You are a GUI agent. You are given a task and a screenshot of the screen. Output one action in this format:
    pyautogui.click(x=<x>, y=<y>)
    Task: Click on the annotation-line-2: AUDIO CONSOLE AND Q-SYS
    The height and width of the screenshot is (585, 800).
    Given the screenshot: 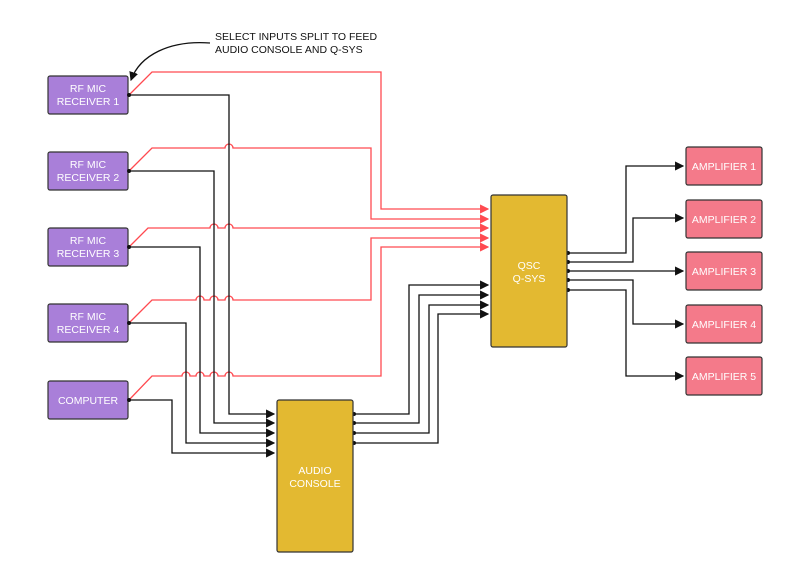 What is the action you would take?
    pyautogui.click(x=289, y=50)
    